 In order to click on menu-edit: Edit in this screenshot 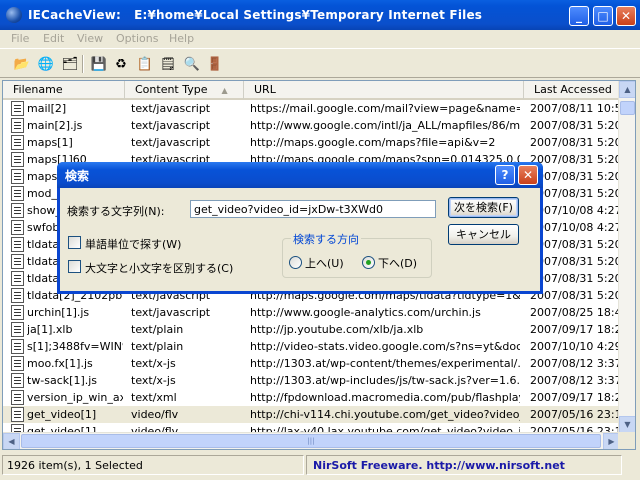, I will do `click(53, 38)`.